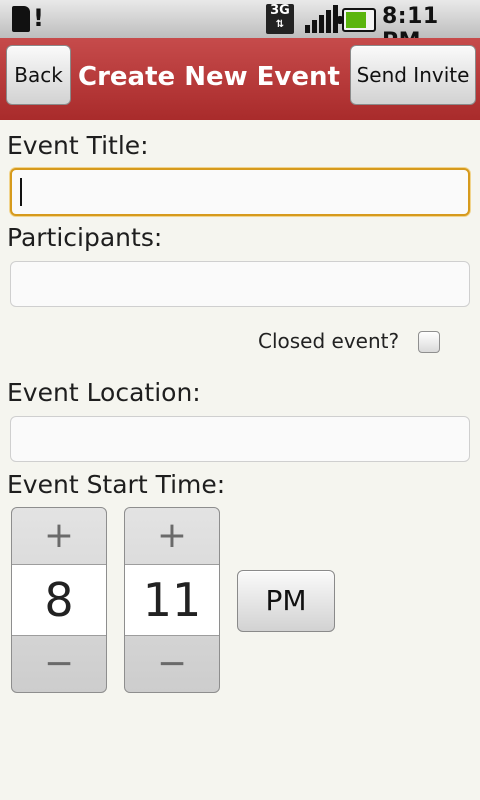 The height and width of the screenshot is (800, 480). Describe the element at coordinates (59, 536) in the screenshot. I see `hour-increment-button: +` at that location.